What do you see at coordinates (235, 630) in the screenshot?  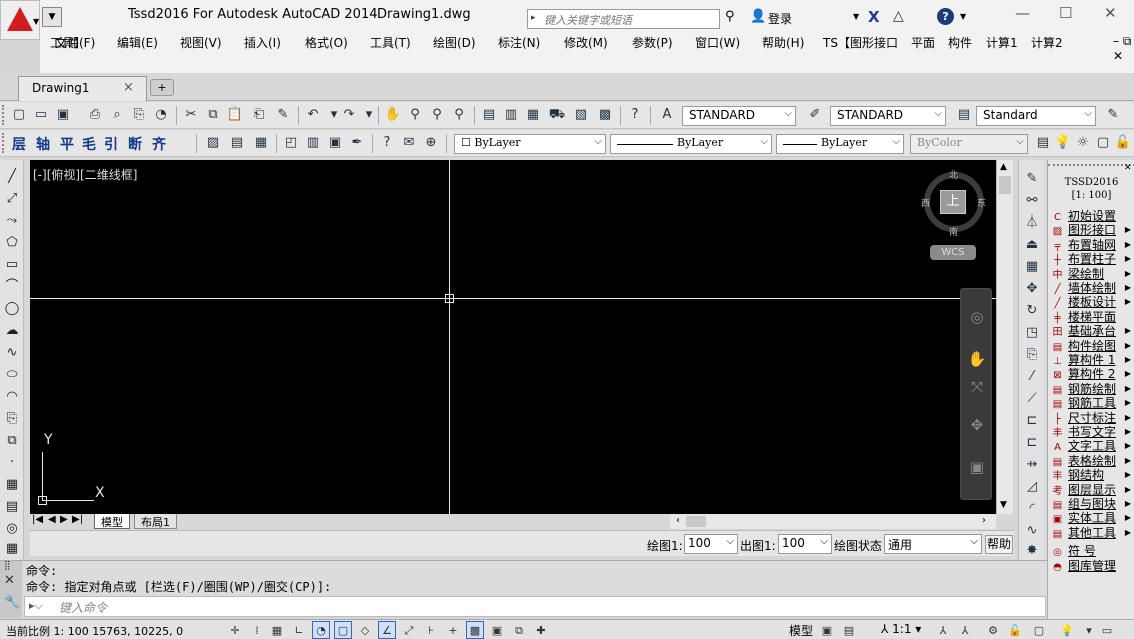 I see `infer-constraints-icon: ✛` at bounding box center [235, 630].